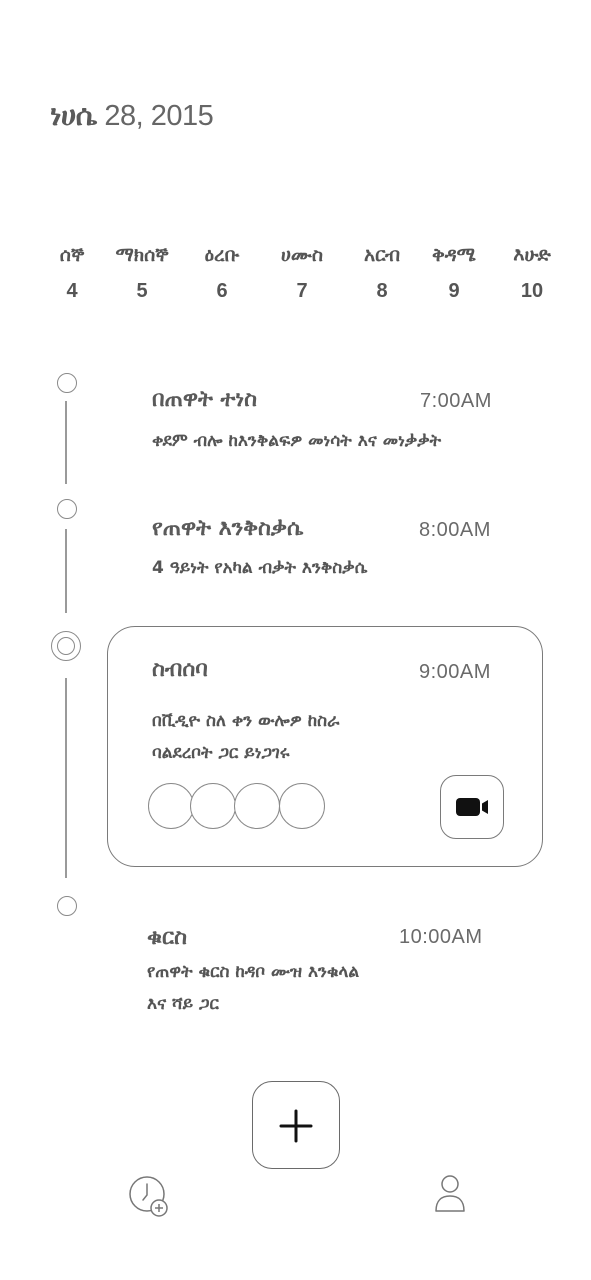 The image size is (591, 1280). Describe the element at coordinates (66, 646) in the screenshot. I see `timeline-dot-active` at that location.